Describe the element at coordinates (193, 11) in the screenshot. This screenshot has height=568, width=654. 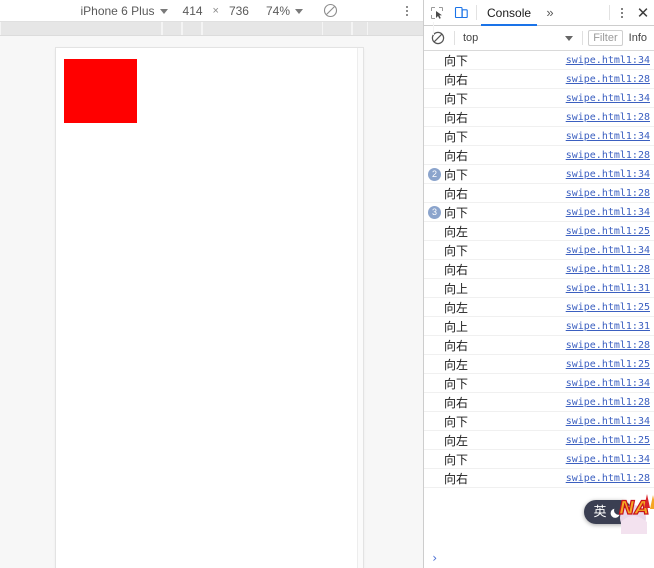
I see `viewport-width-input: 414` at that location.